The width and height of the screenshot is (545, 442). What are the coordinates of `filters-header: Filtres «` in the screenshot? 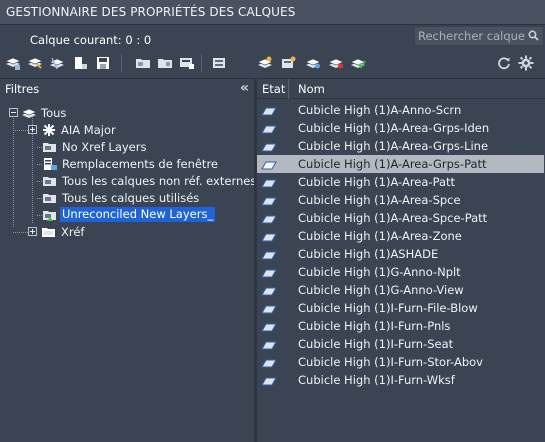 It's located at (127, 89).